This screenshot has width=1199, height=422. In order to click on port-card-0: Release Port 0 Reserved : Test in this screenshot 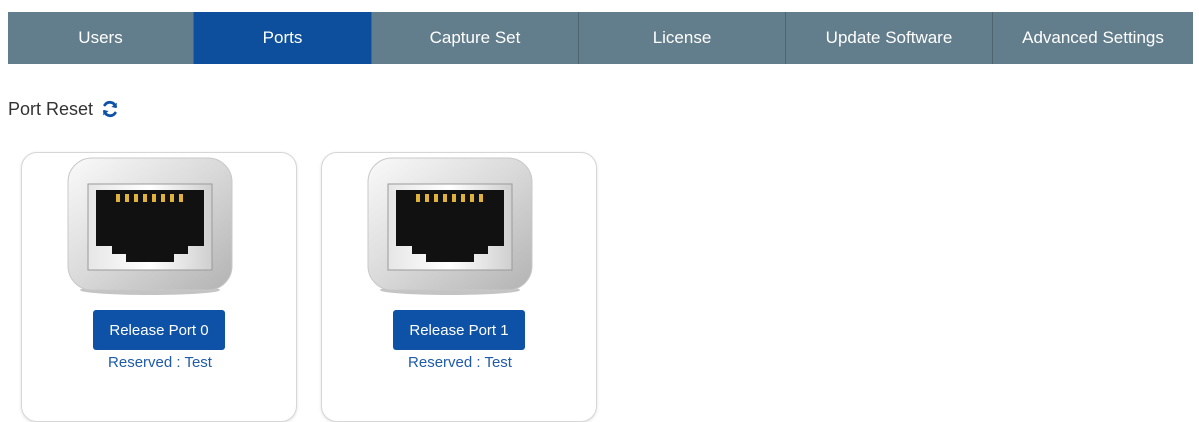, I will do `click(159, 287)`.